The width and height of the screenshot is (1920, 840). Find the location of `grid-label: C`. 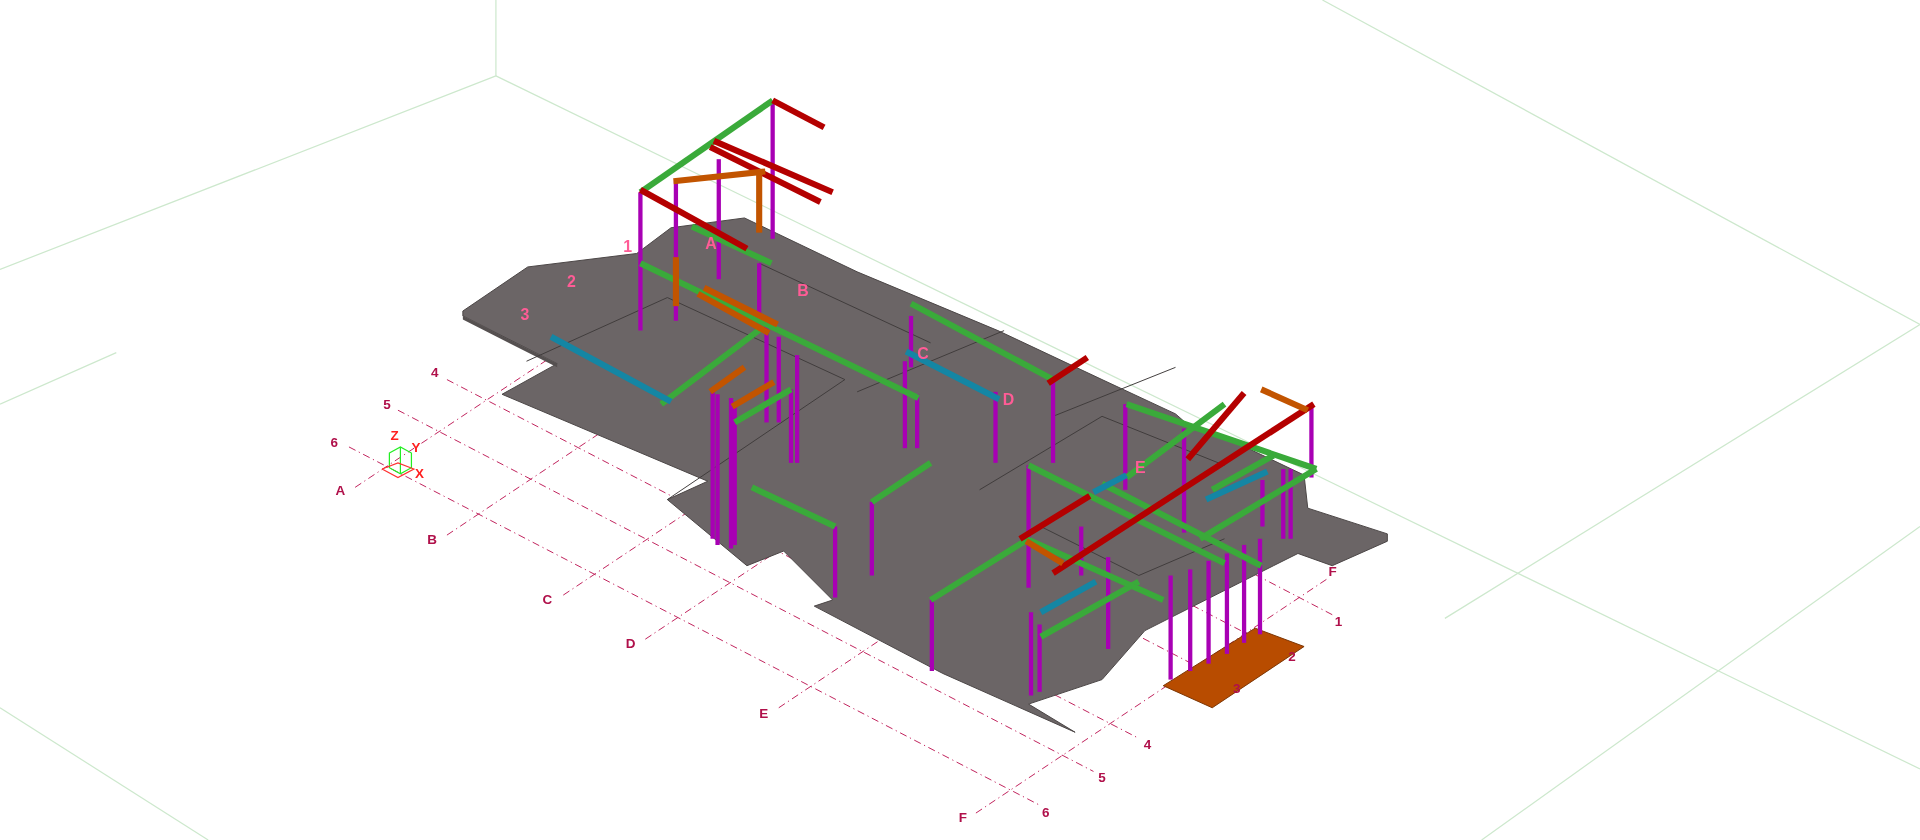

grid-label: C is located at coordinates (547, 599).